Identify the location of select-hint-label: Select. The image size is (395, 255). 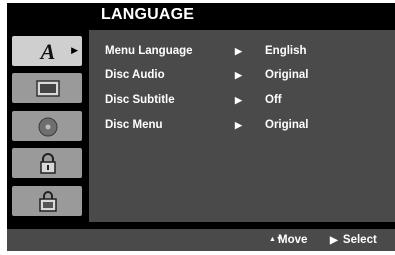
(359, 240).